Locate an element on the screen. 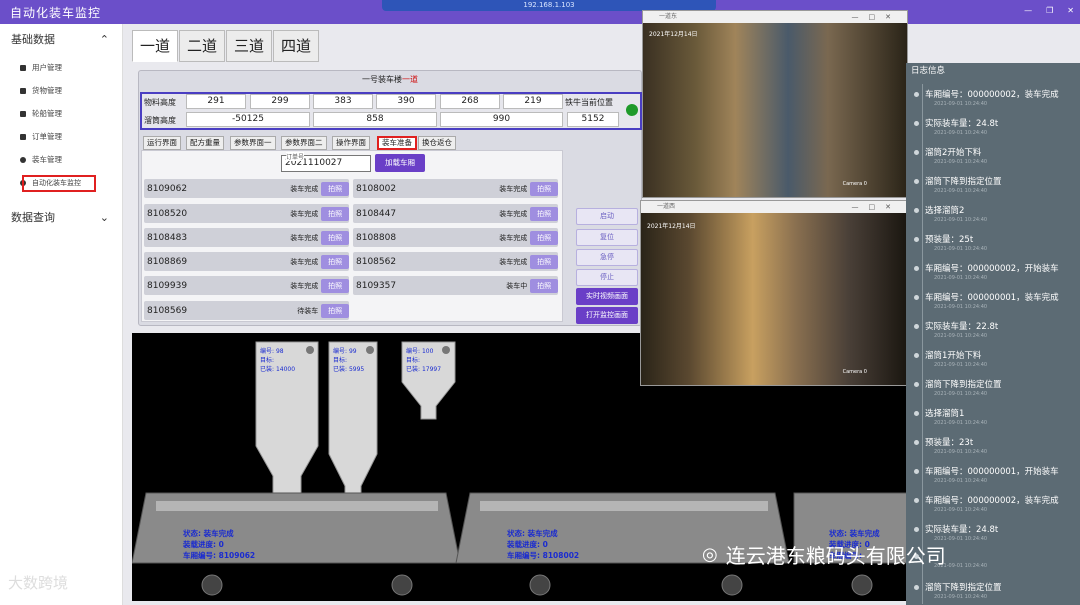 This screenshot has width=1080, height=605. subtab-operation: 操作界面 is located at coordinates (351, 143).